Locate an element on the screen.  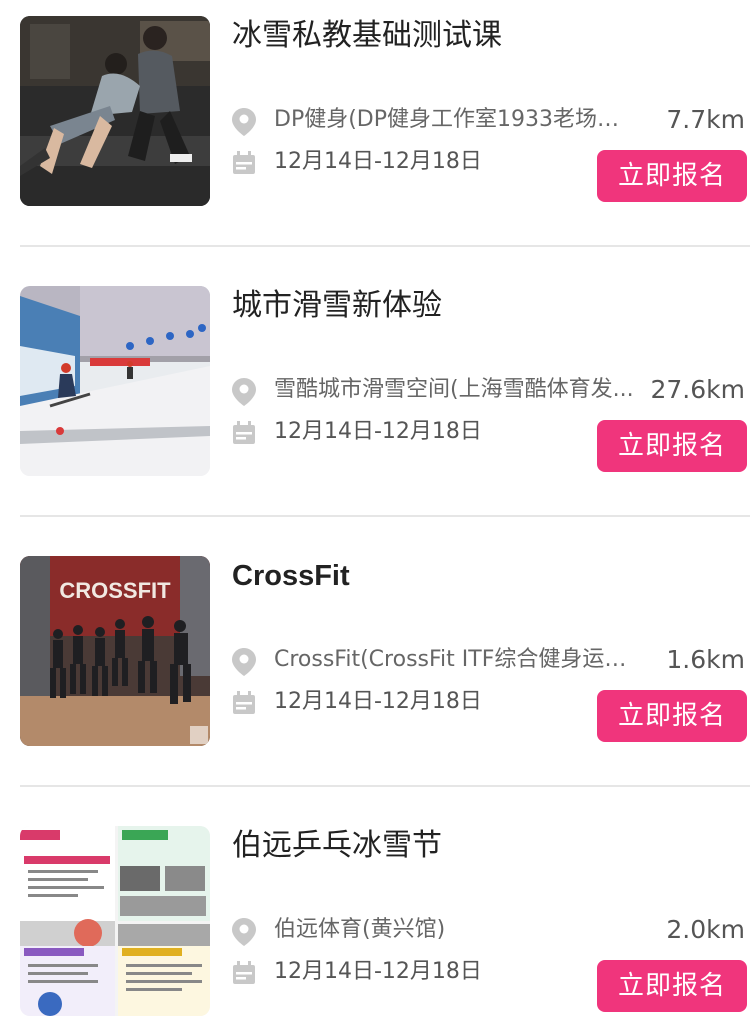
event-location: CrossFit(CrossFit ITF综合健身运动.. is located at coordinates (454, 659).